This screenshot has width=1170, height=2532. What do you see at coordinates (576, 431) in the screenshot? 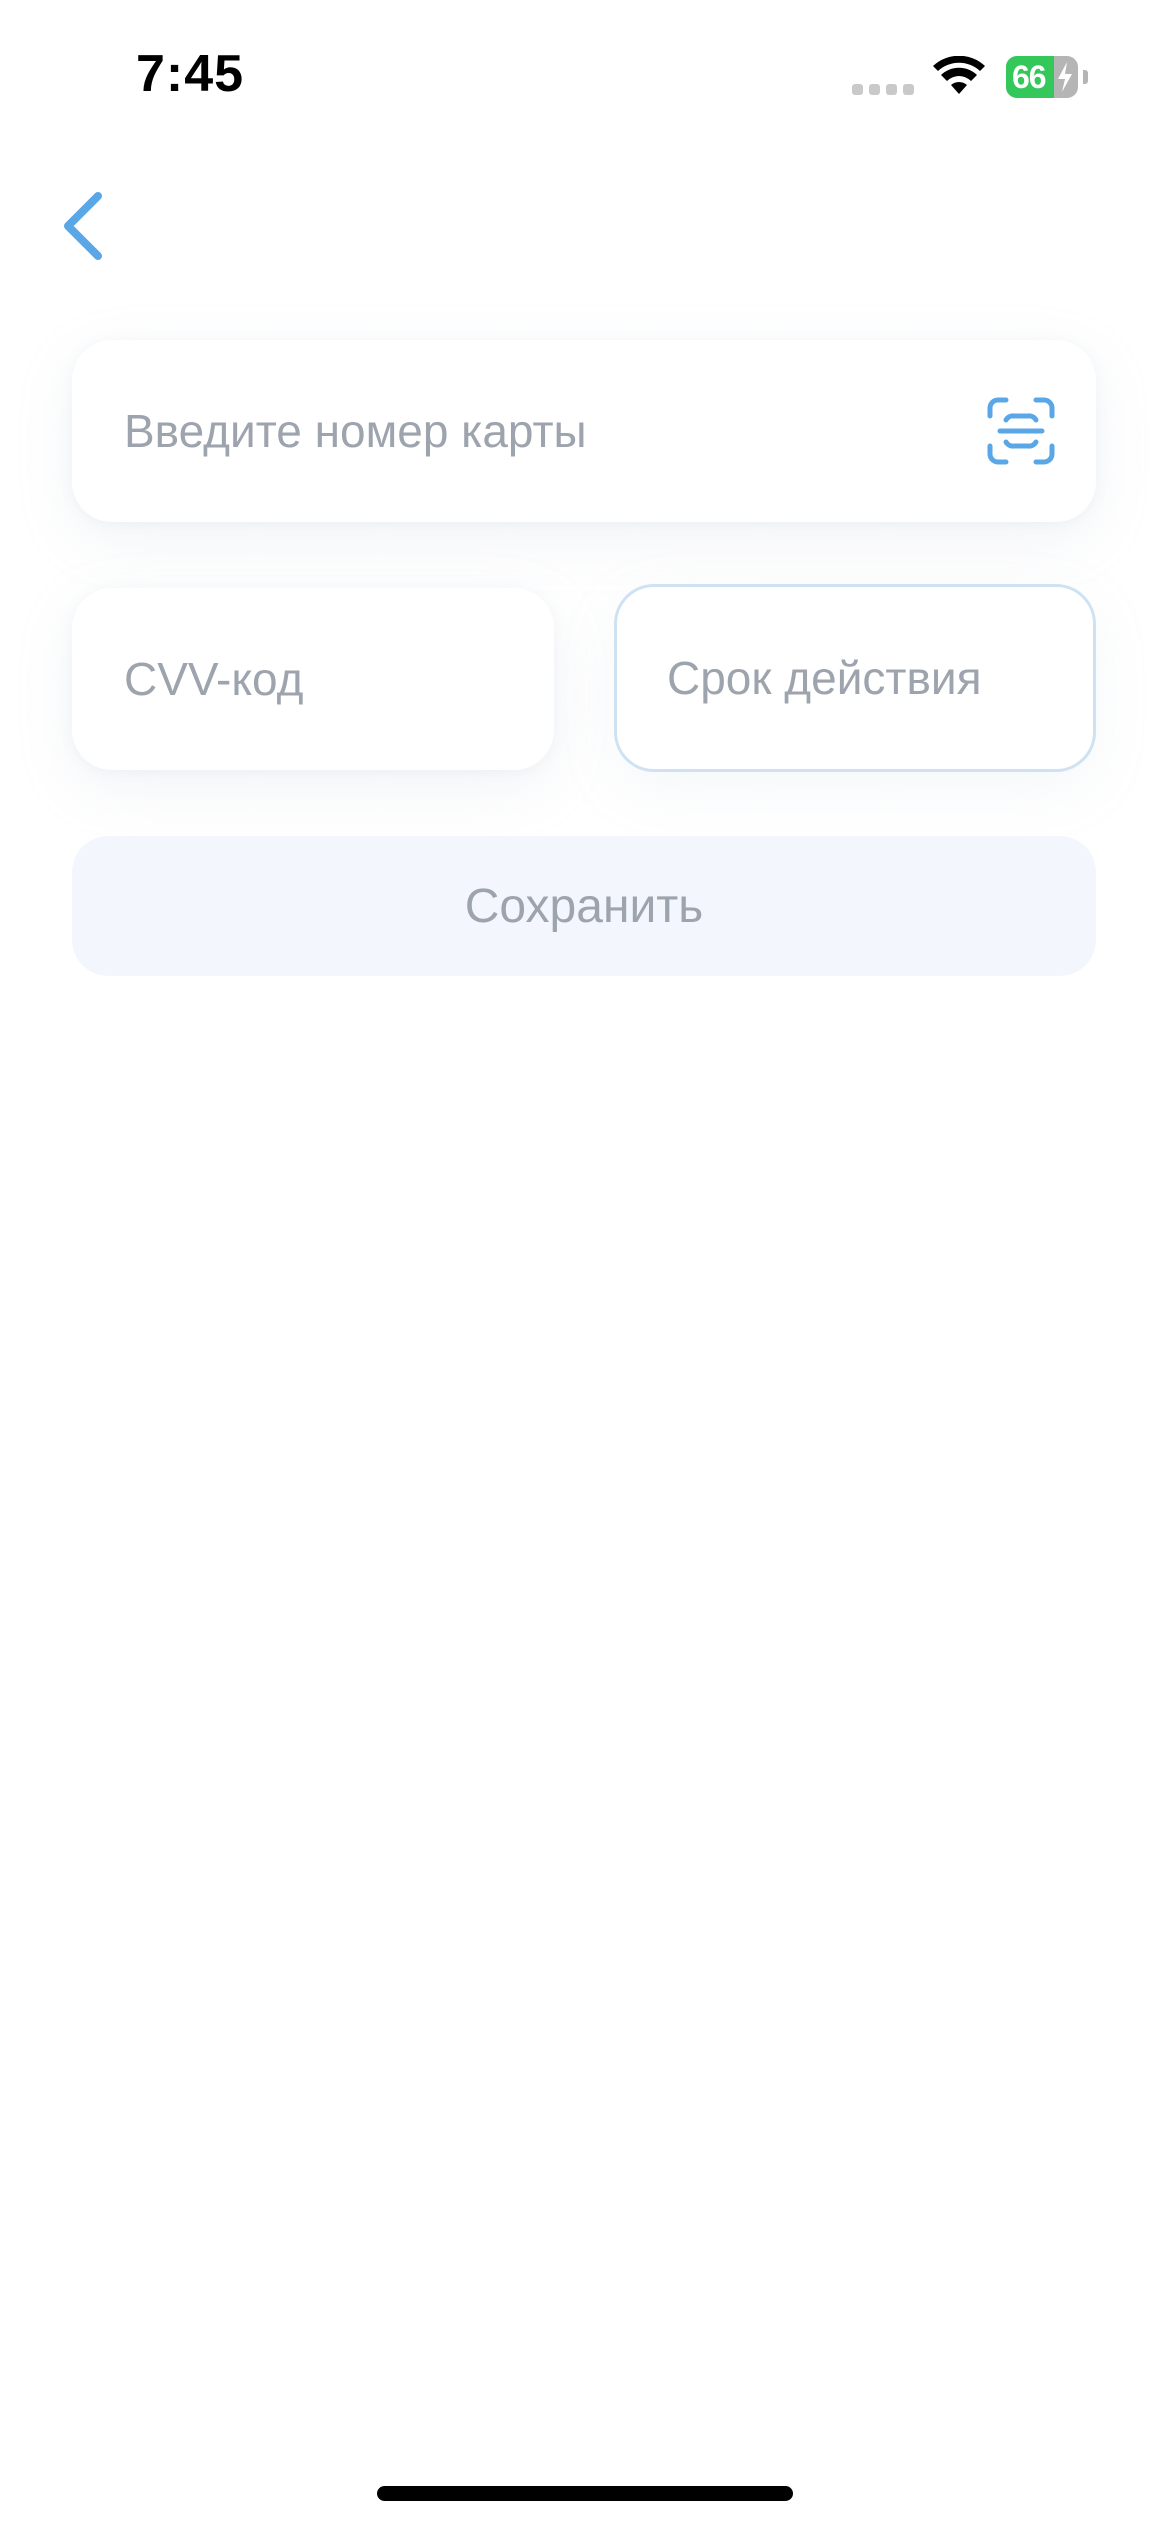
I see `card-number-input` at bounding box center [576, 431].